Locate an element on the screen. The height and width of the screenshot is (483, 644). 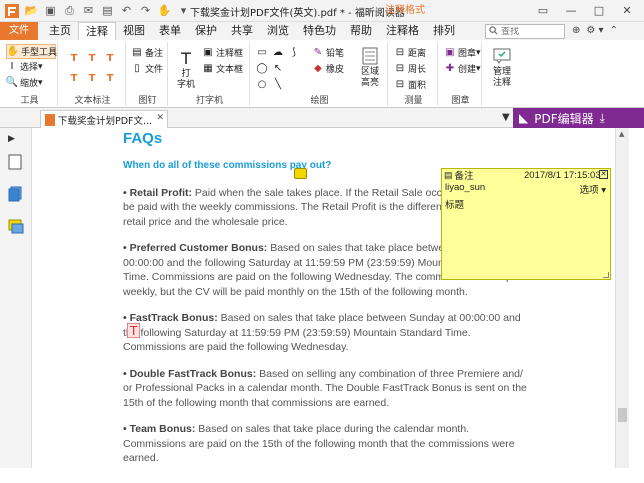
save-icon: ▣ is located at coordinates (50, 10).